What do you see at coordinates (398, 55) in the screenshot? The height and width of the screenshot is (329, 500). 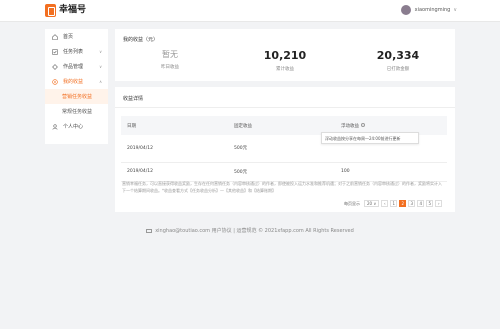 I see `stat-value: 20,334` at bounding box center [398, 55].